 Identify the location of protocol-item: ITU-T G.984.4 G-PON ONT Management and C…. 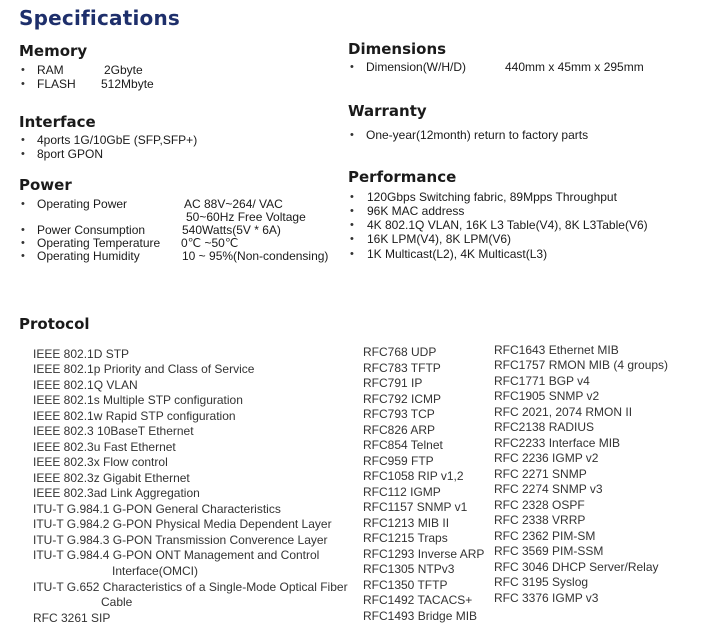
(176, 555).